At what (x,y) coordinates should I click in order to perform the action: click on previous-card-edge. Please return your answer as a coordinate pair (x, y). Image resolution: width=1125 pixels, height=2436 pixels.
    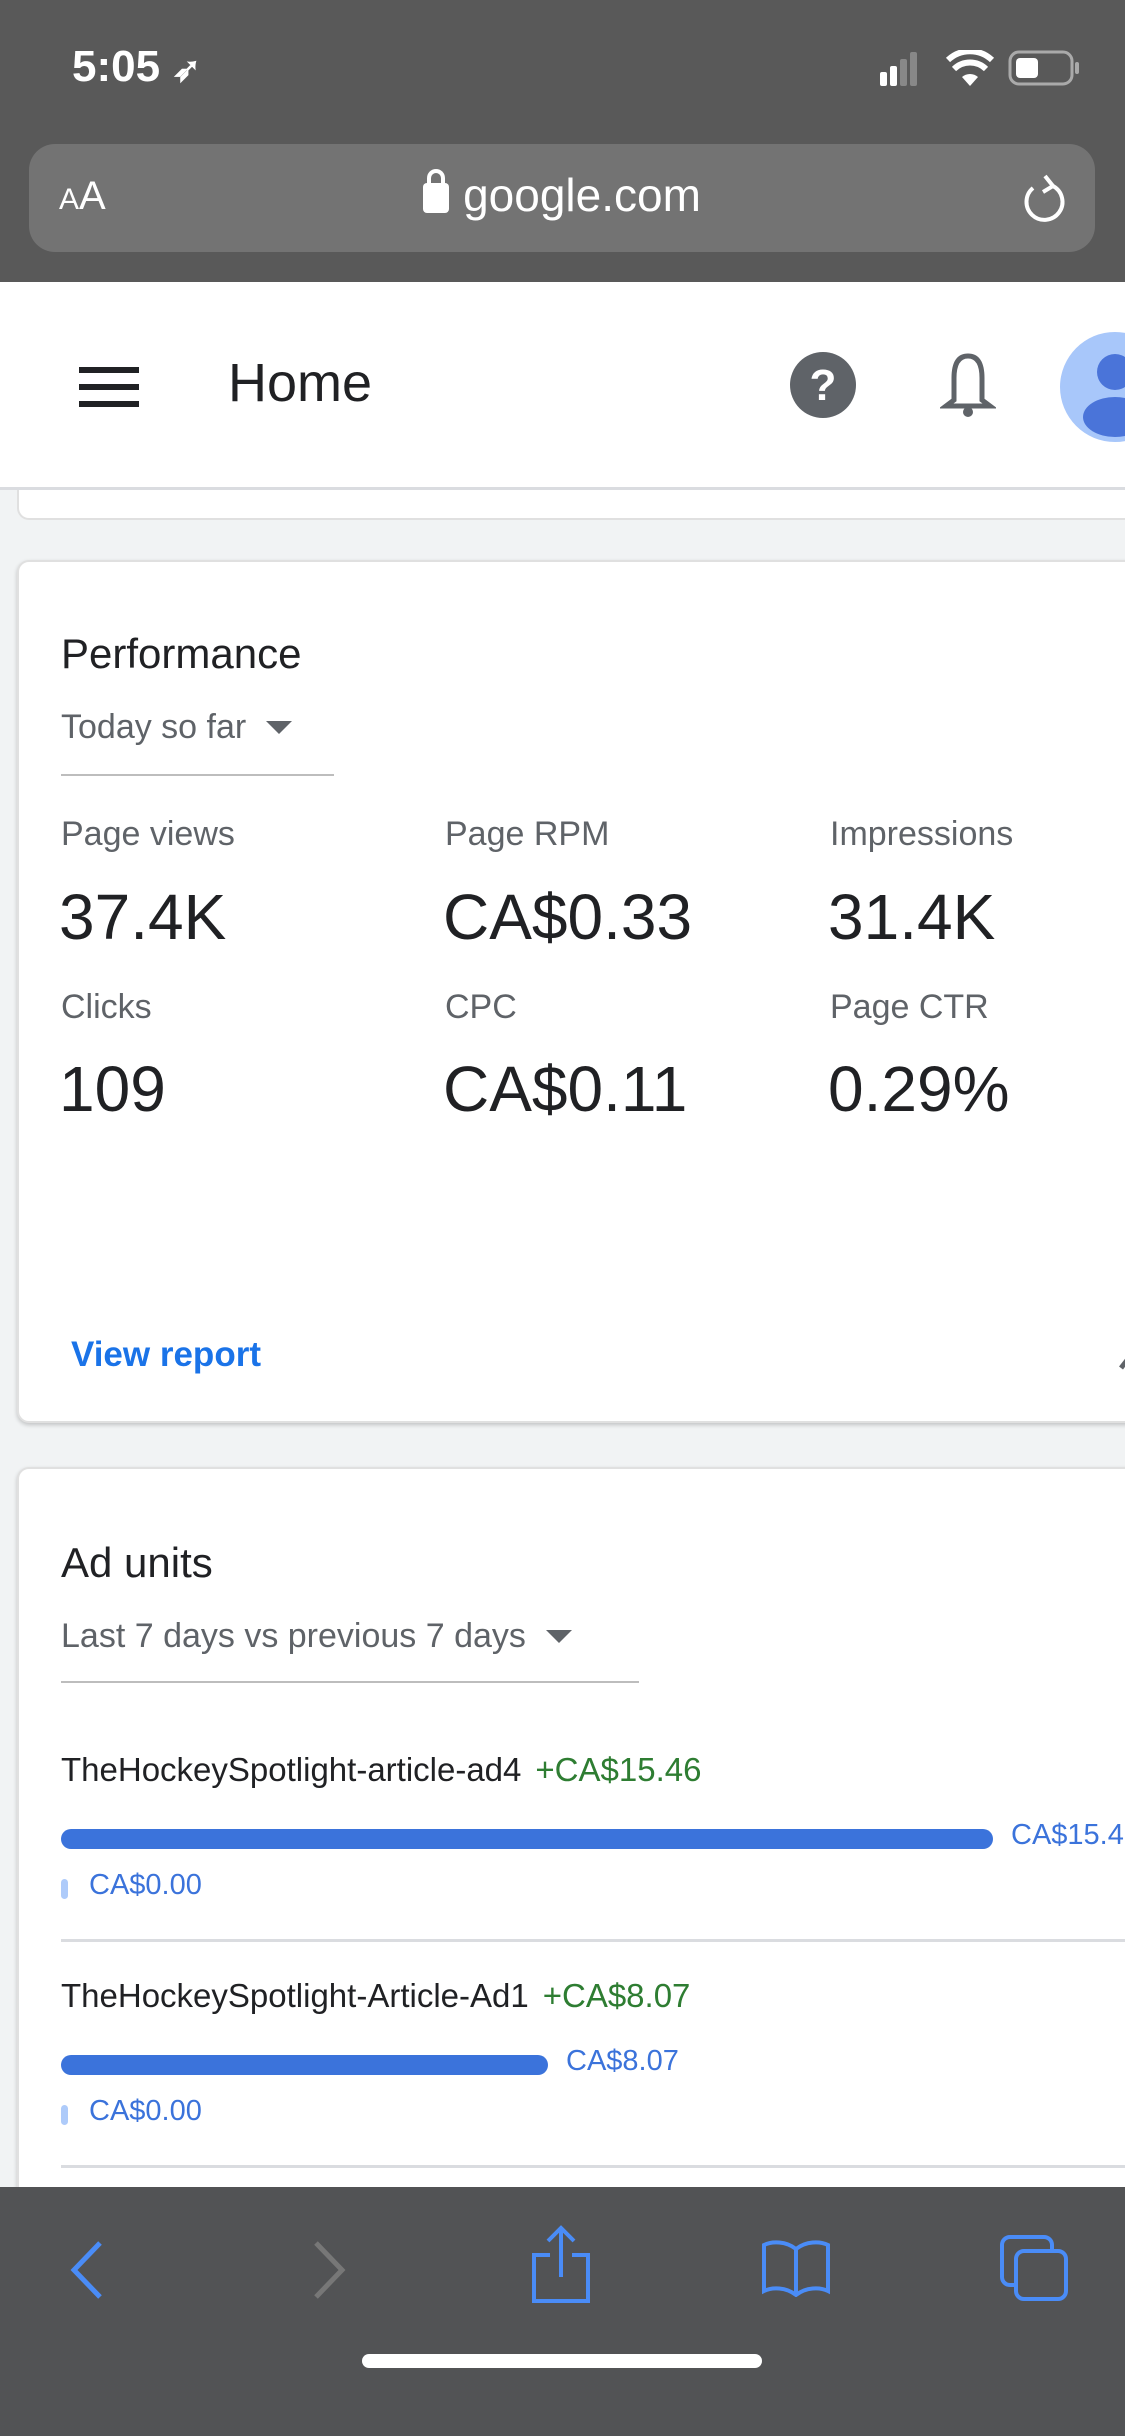
    Looking at the image, I should click on (571, 505).